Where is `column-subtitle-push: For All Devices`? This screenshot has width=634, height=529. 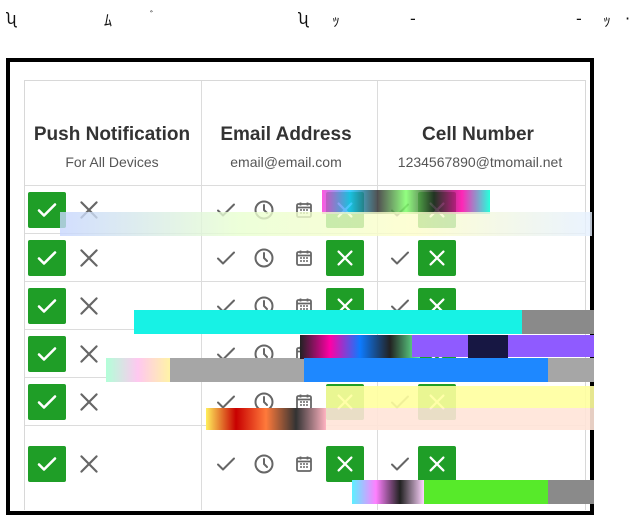 column-subtitle-push: For All Devices is located at coordinates (112, 162).